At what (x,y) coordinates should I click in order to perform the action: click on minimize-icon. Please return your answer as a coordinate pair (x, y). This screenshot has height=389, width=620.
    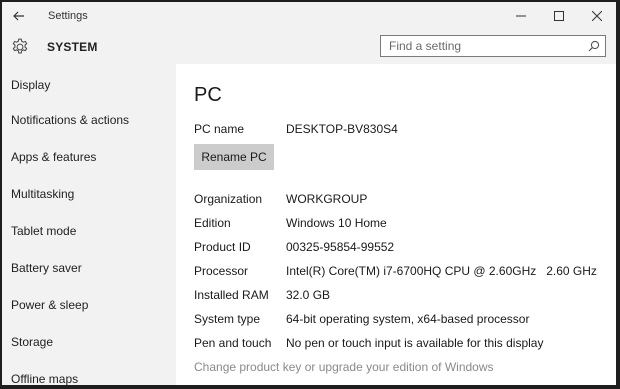
    Looking at the image, I should click on (521, 16).